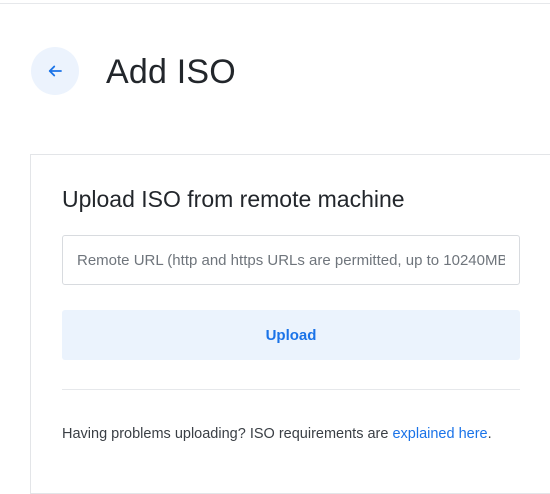 The image size is (550, 494). Describe the element at coordinates (171, 72) in the screenshot. I see `page-title: Add ISO` at that location.